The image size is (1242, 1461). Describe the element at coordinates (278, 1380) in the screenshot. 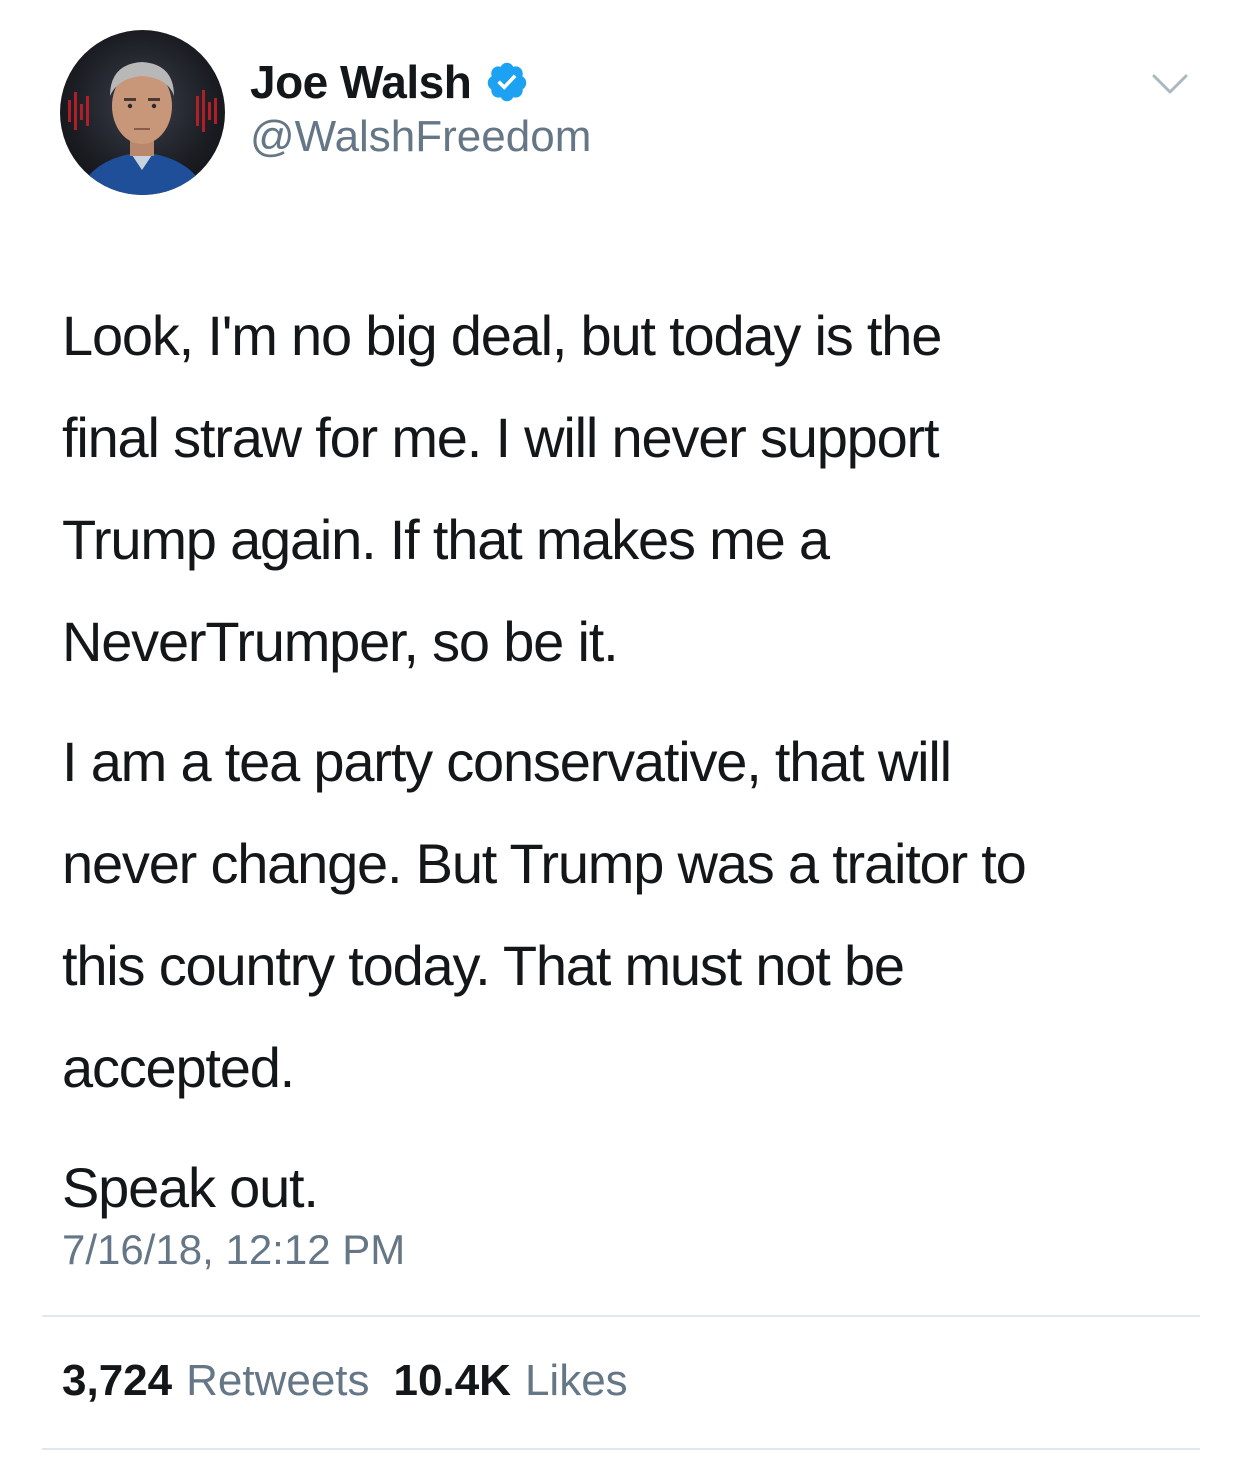

I see `retweets-label: Retweets` at that location.